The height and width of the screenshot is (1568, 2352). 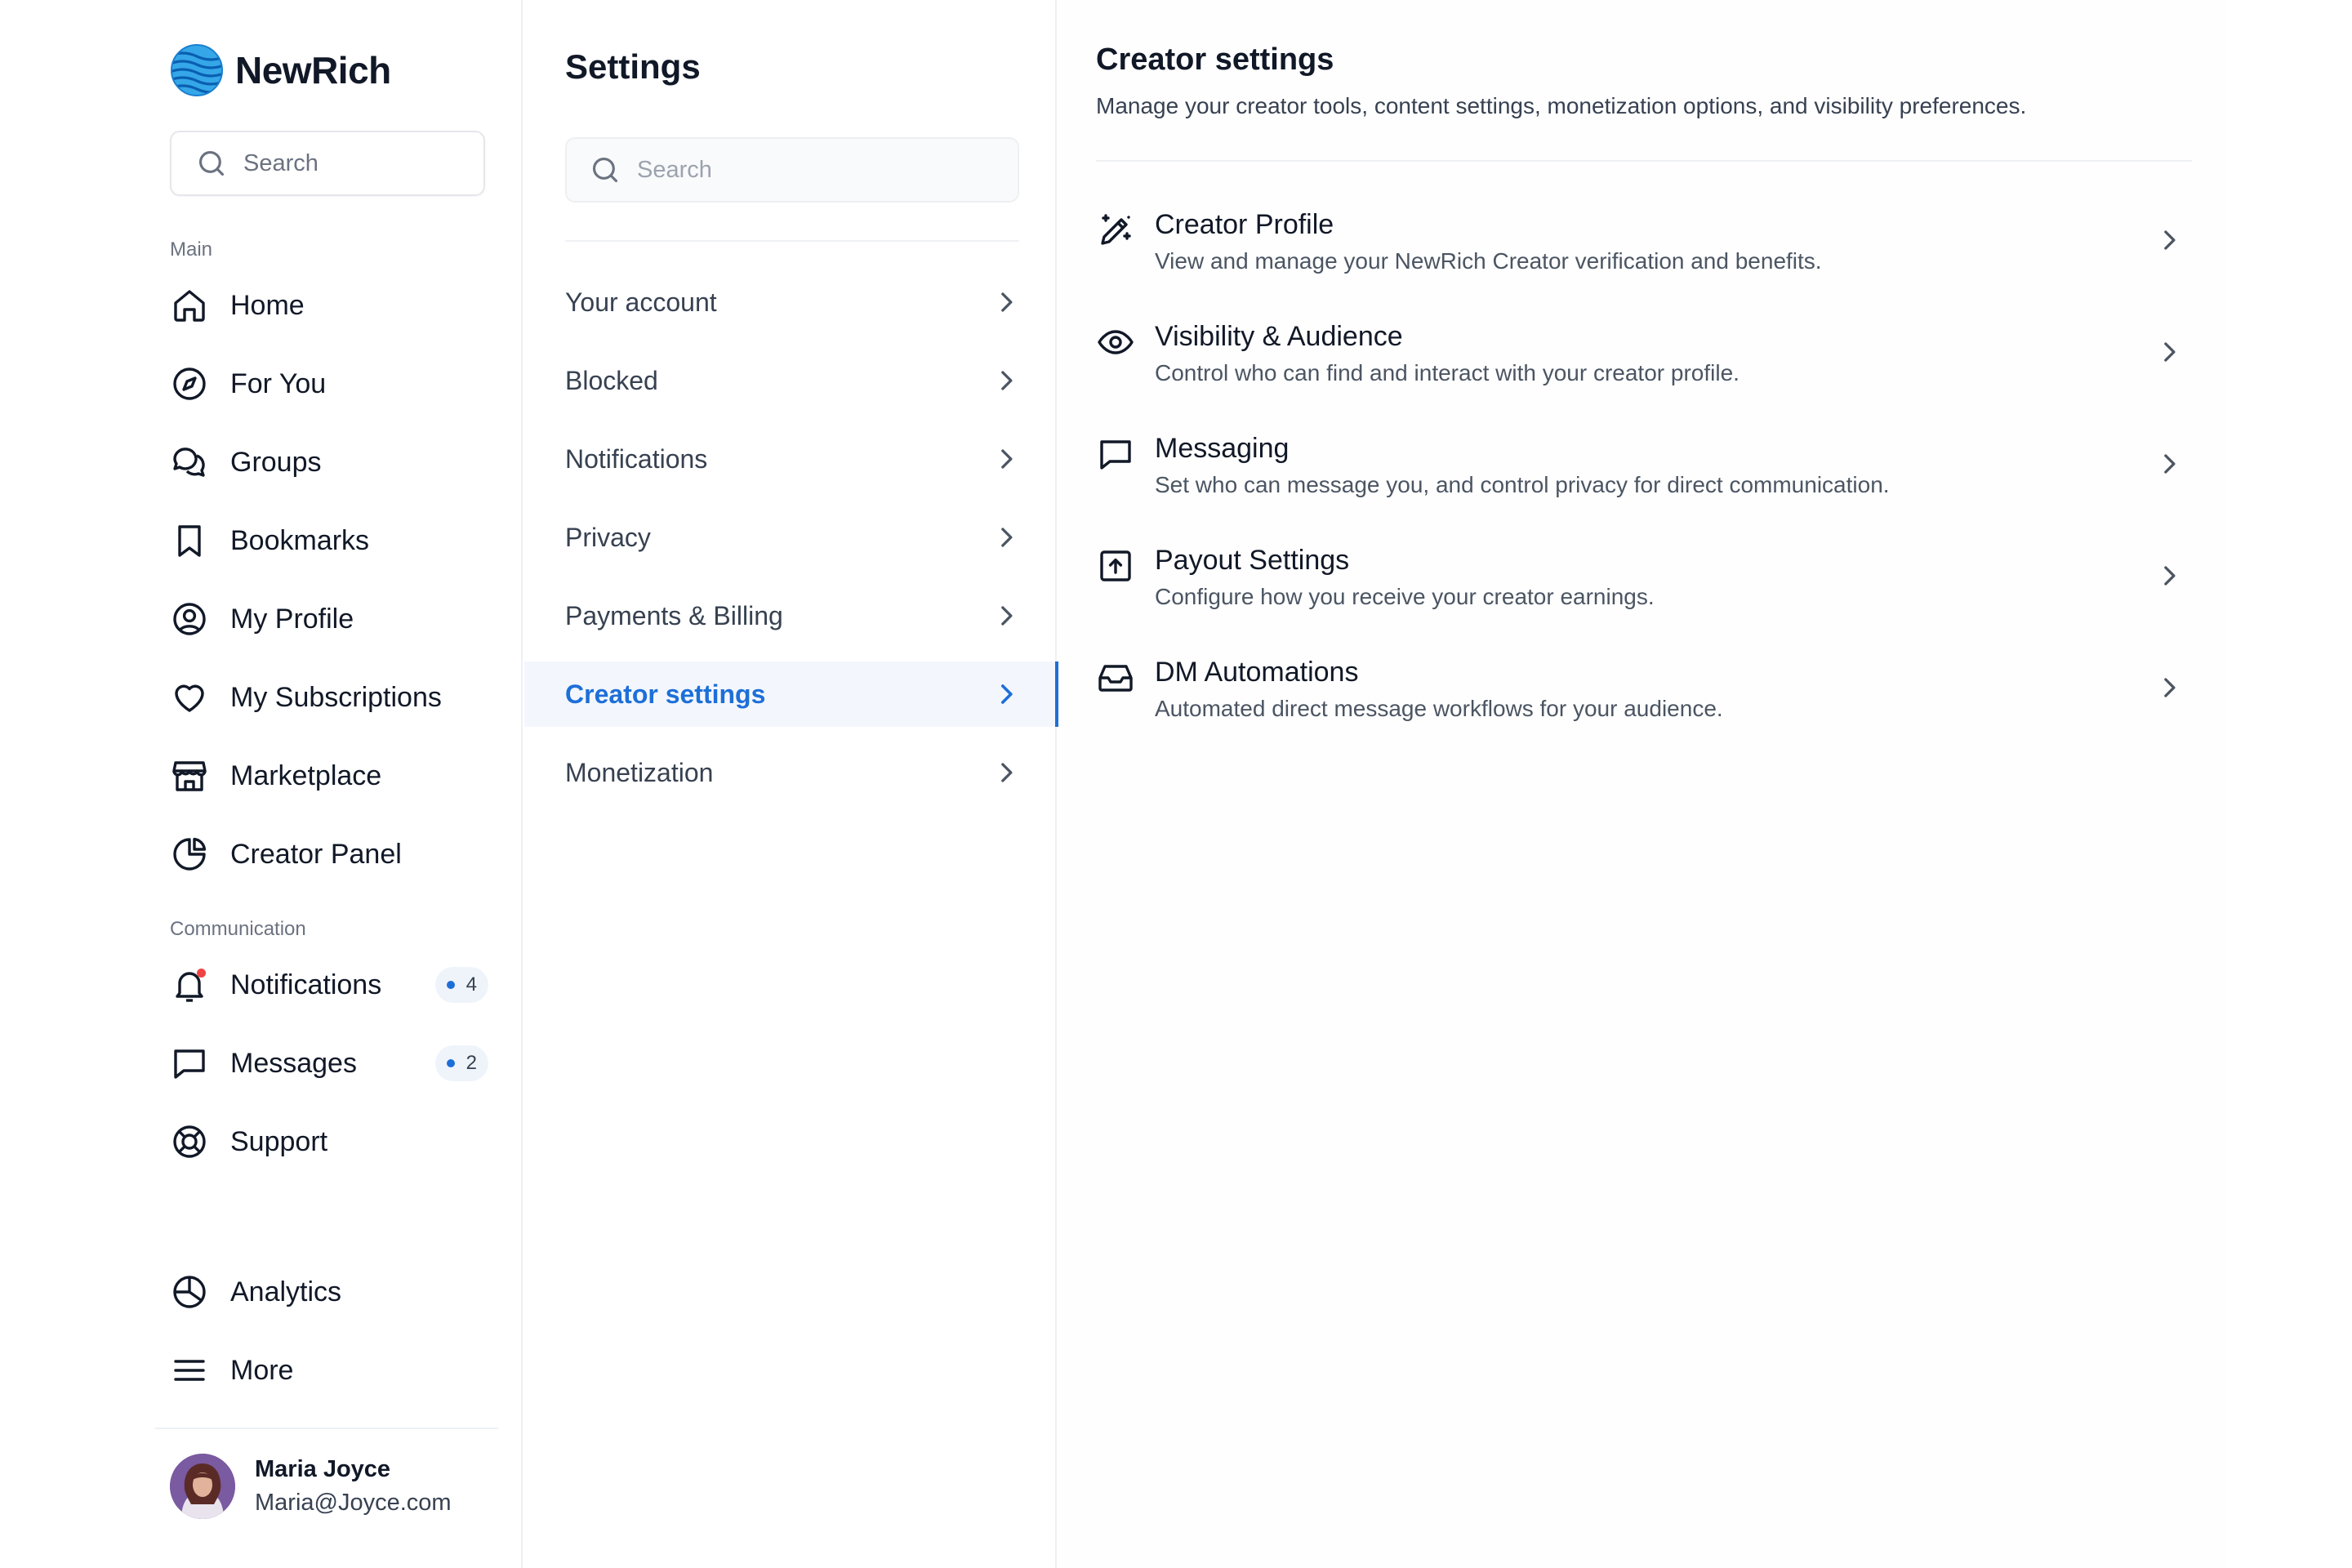 What do you see at coordinates (1222, 448) in the screenshot?
I see `row-title: Messaging` at bounding box center [1222, 448].